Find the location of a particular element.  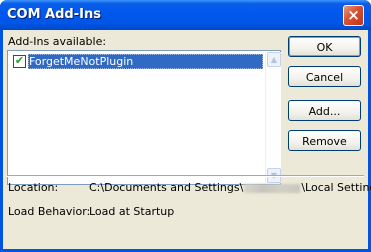

listbox-scrollbar: ▲ ▼ is located at coordinates (273, 117).